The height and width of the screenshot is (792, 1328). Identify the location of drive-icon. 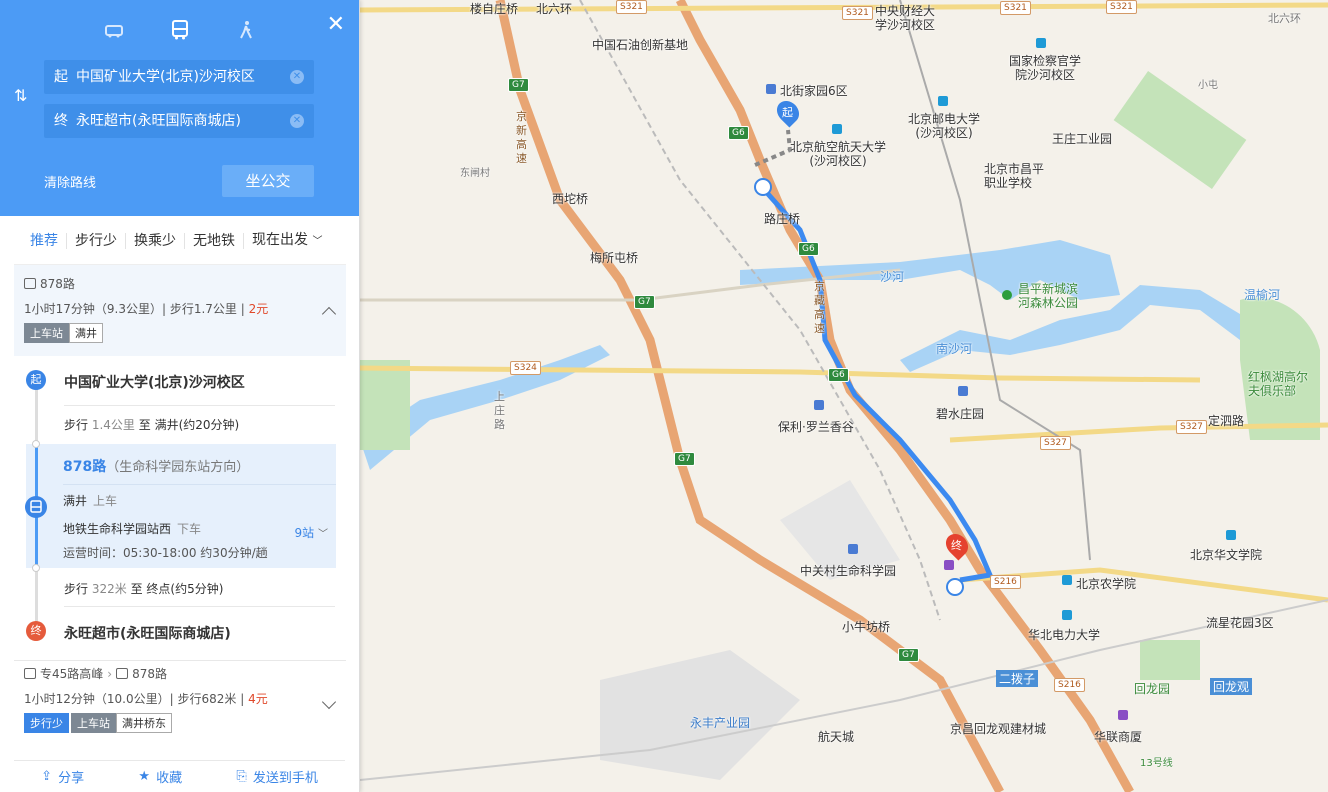
(114, 30).